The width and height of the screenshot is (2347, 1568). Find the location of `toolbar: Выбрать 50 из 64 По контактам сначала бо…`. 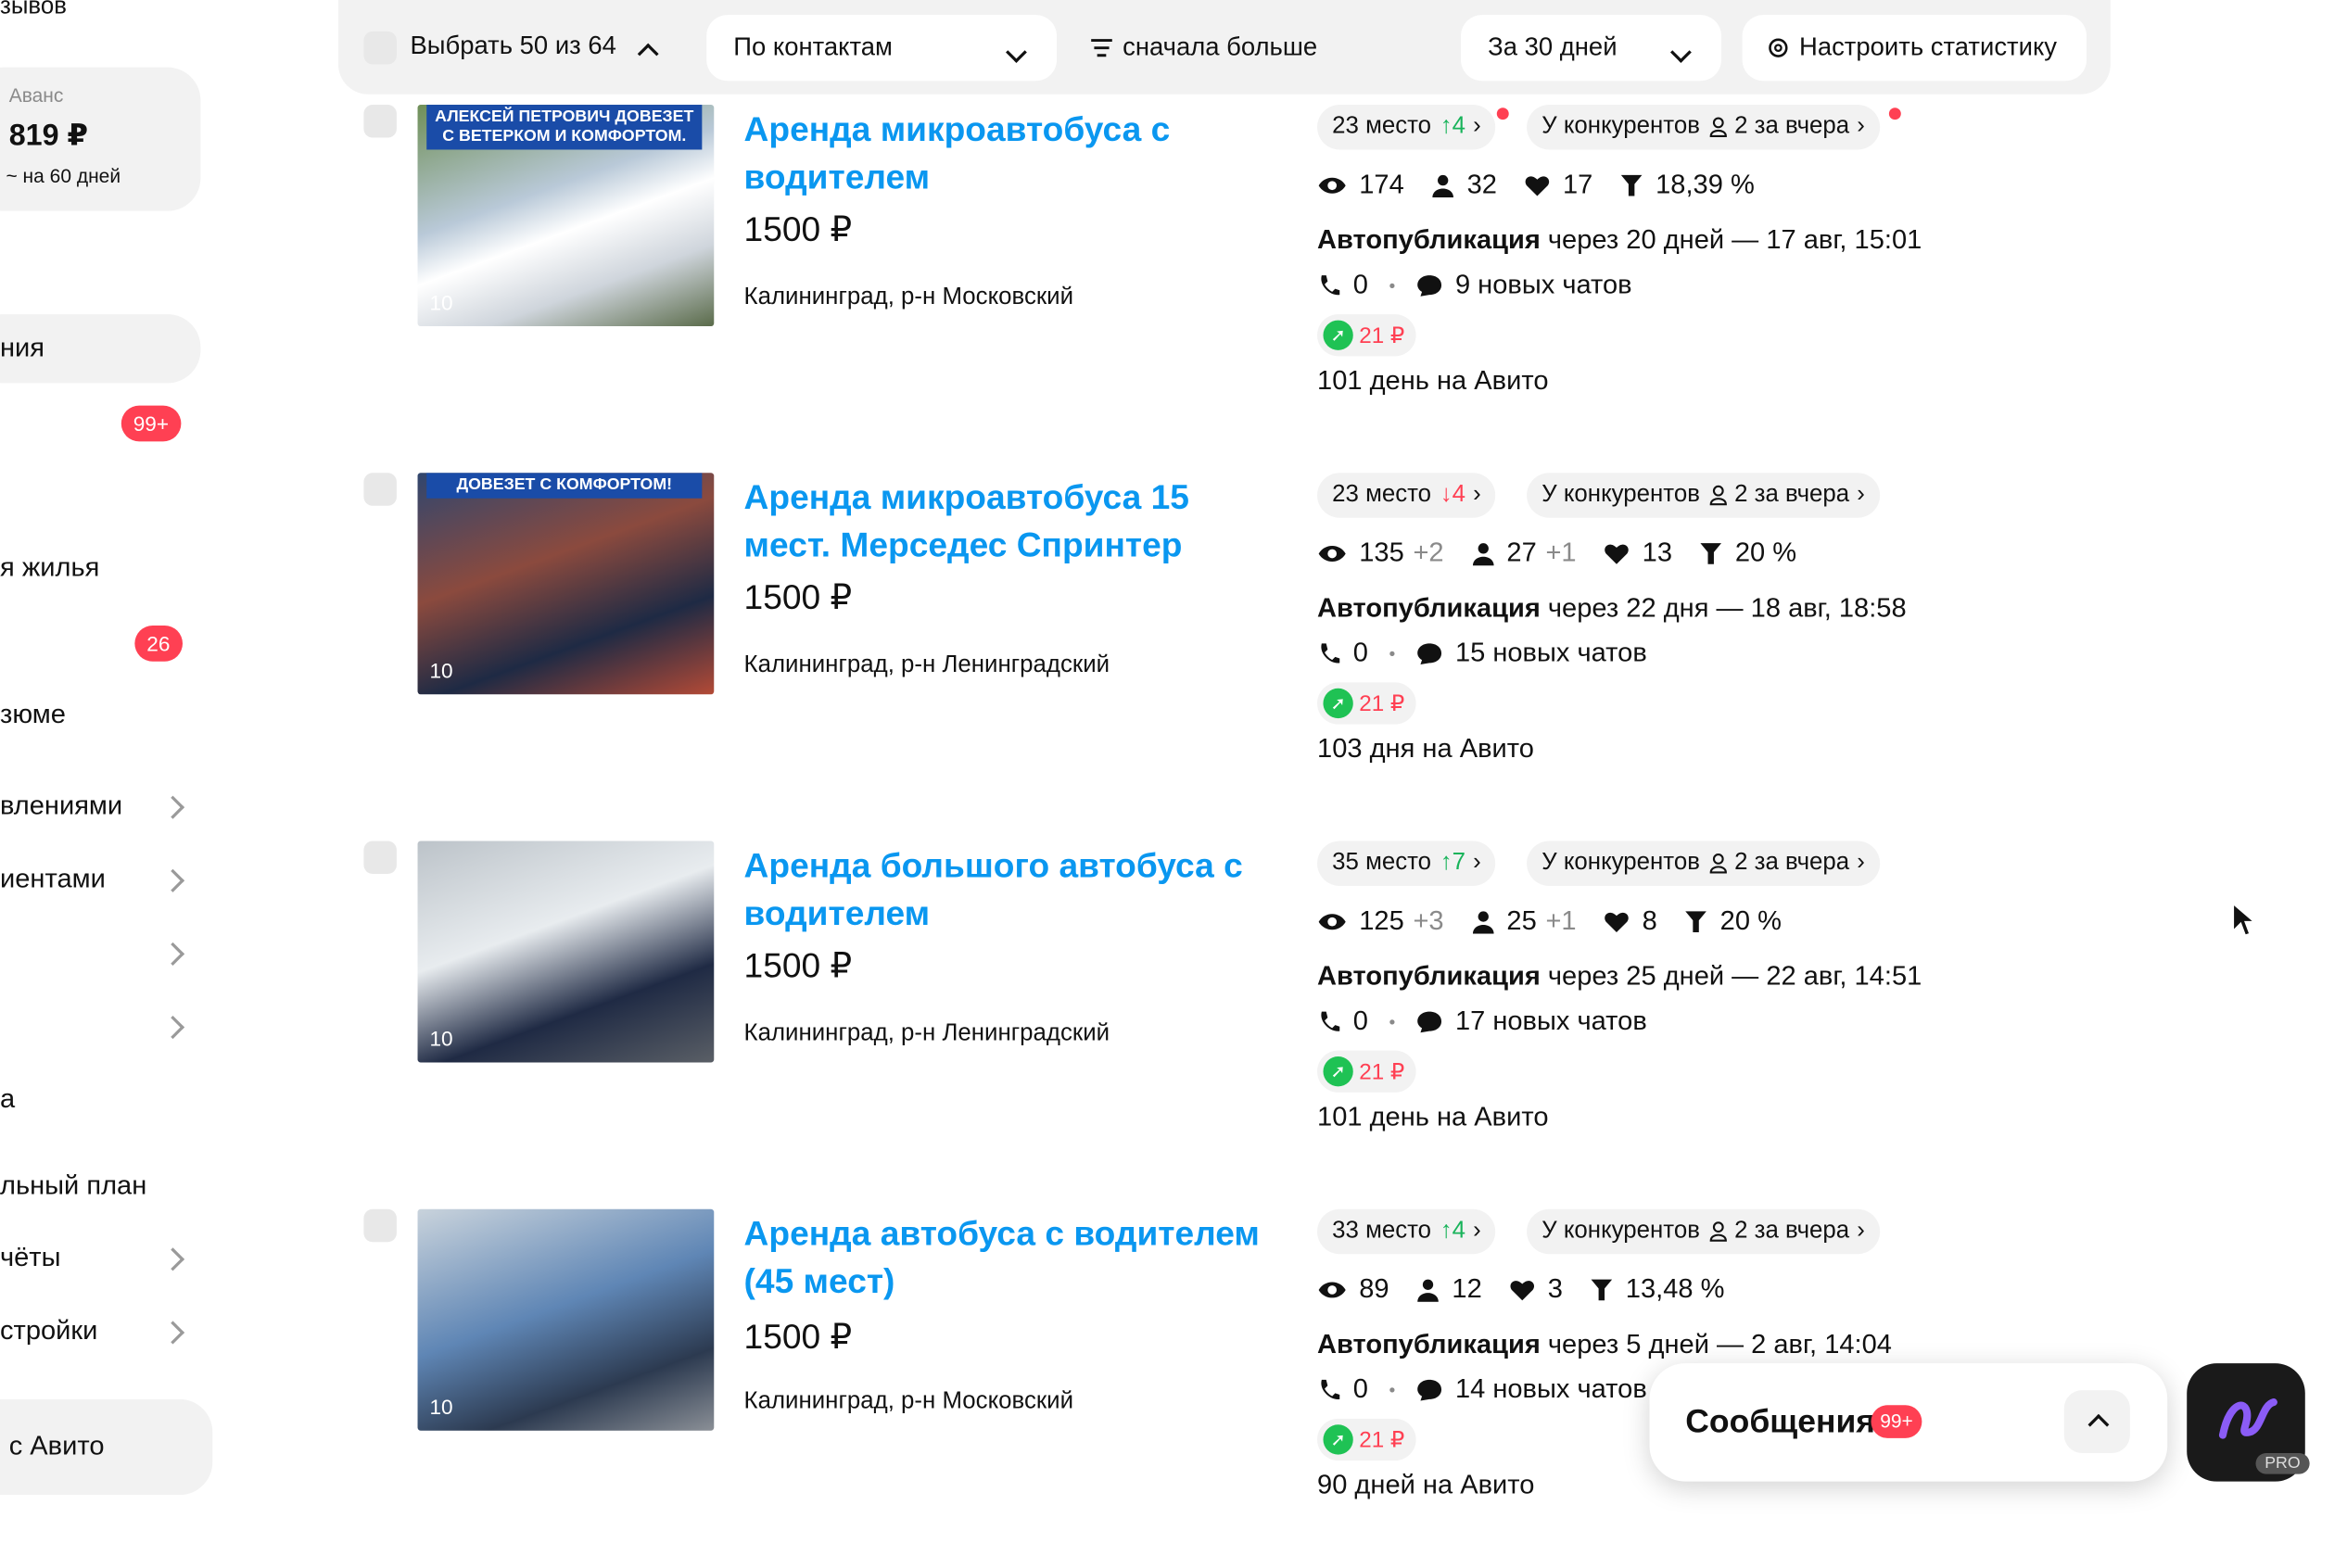

toolbar: Выбрать 50 из 64 По контактам сначала бо… is located at coordinates (1224, 47).